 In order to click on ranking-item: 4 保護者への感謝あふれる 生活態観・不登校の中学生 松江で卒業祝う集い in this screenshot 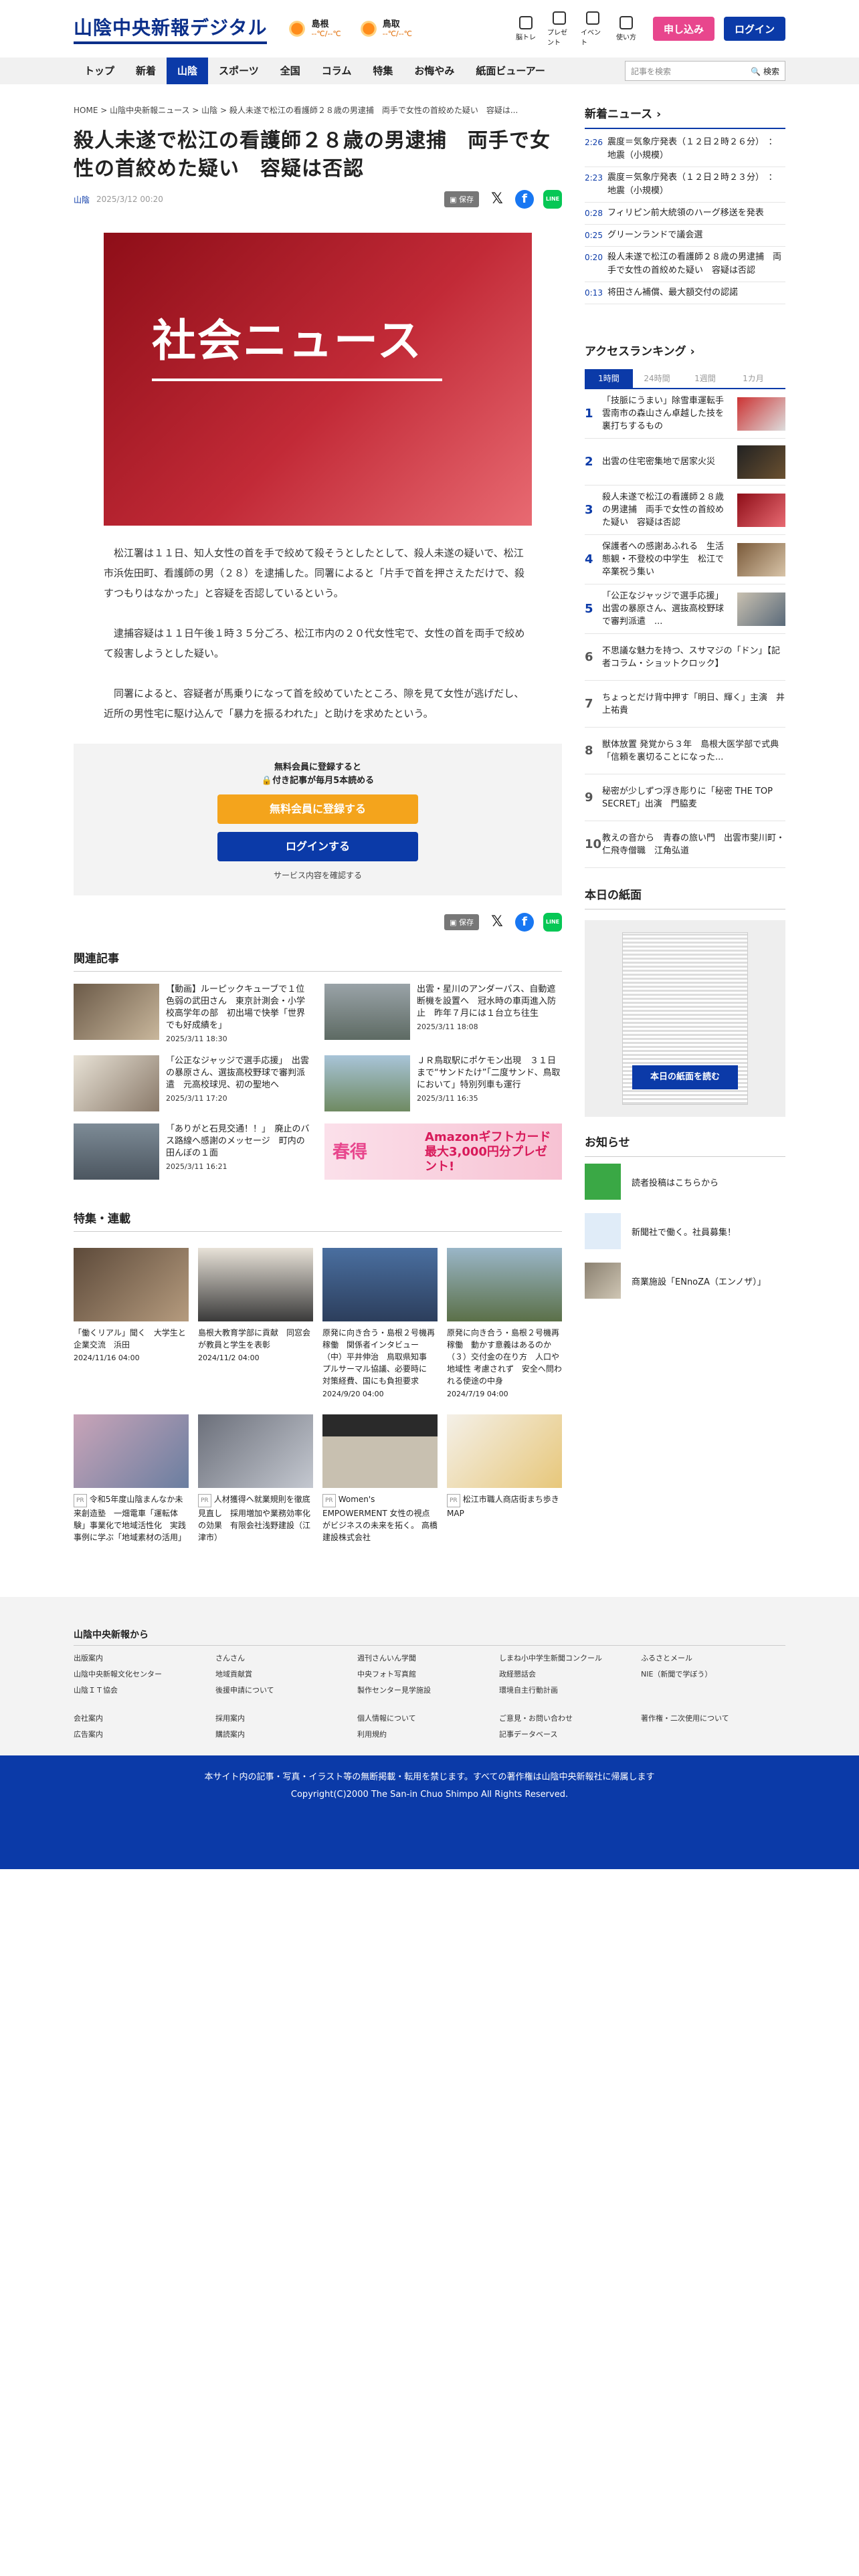, I will do `click(685, 559)`.